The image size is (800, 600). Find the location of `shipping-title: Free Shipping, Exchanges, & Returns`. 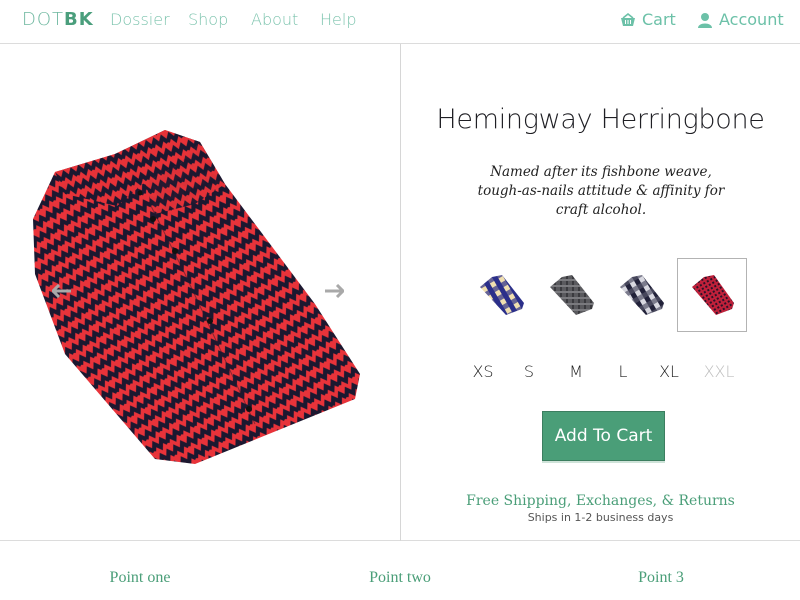

shipping-title: Free Shipping, Exchanges, & Returns is located at coordinates (600, 501).